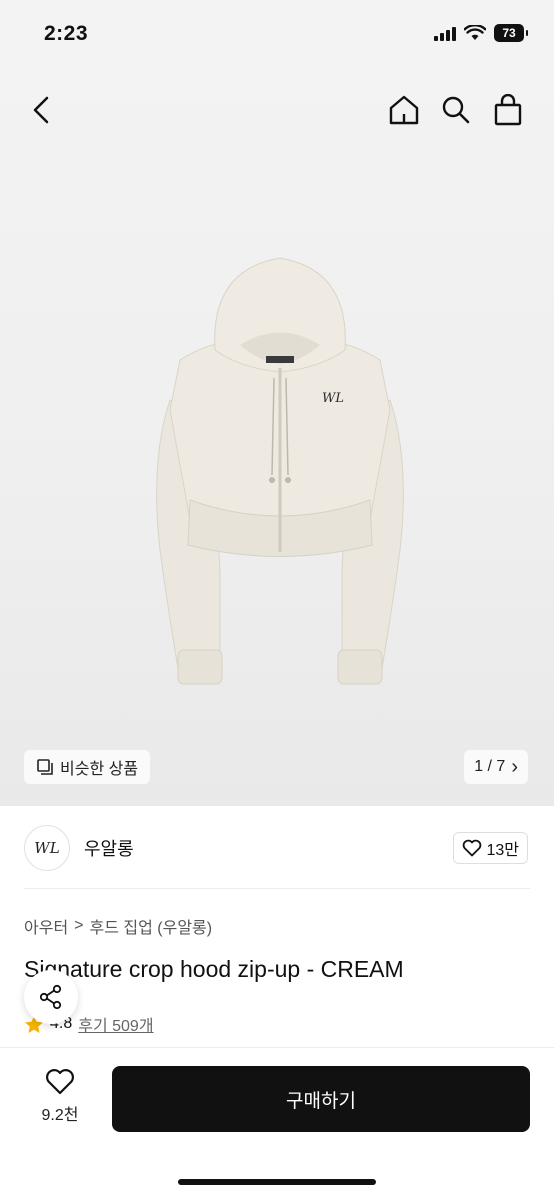 Image resolution: width=554 pixels, height=1200 pixels. Describe the element at coordinates (277, 1182) in the screenshot. I see `home-indicator` at that location.